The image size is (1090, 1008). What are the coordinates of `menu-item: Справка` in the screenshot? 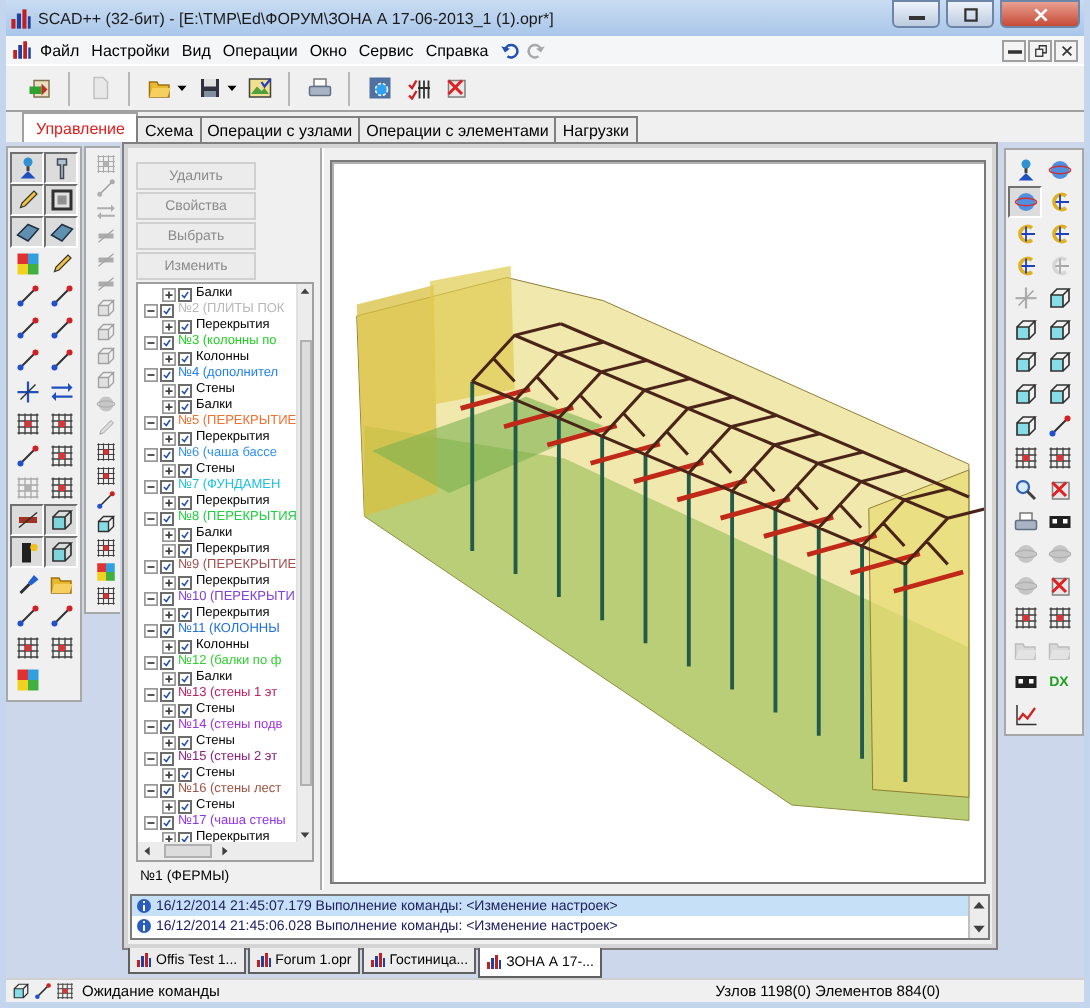 It's located at (457, 50).